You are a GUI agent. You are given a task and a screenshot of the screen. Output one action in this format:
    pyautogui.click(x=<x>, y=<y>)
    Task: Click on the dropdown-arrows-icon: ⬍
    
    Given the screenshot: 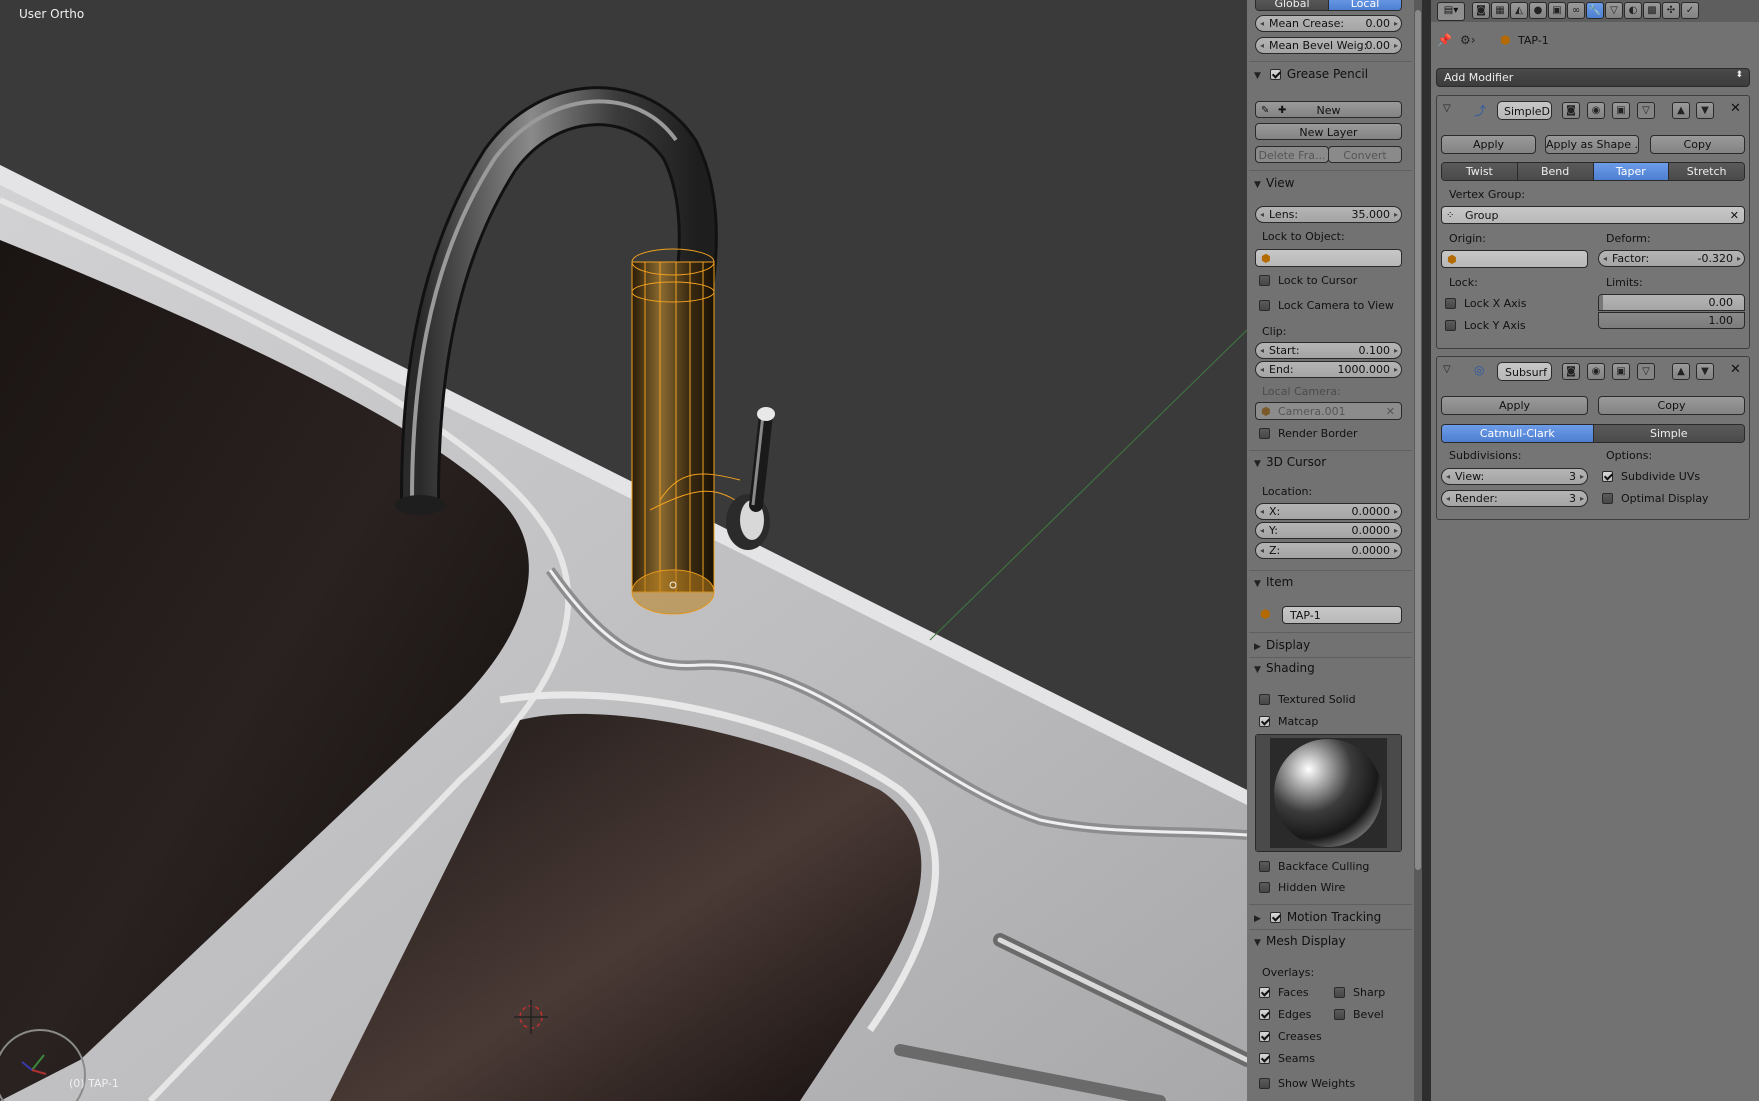 What is the action you would take?
    pyautogui.click(x=1739, y=75)
    